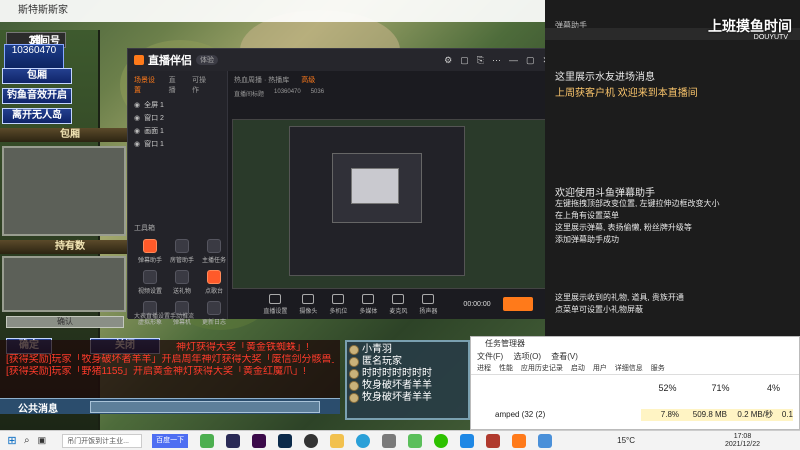  What do you see at coordinates (170, 359) in the screenshot?
I see `chat-line: [获得奖励]玩家「牧身破坏者羊羊」开启周年神灯获得大奖「废信剑分骸兽」!` at bounding box center [170, 359].